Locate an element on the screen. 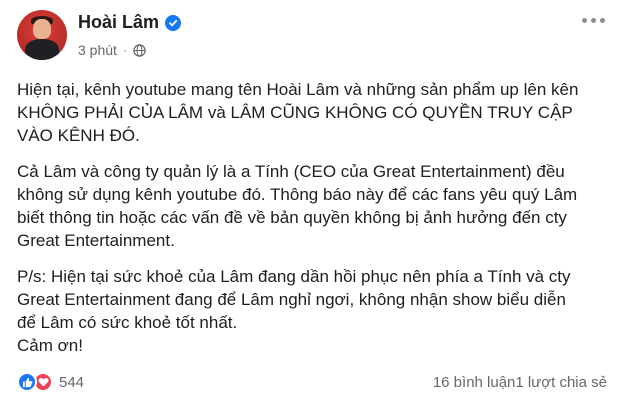 The image size is (620, 411). avatar is located at coordinates (42, 35).